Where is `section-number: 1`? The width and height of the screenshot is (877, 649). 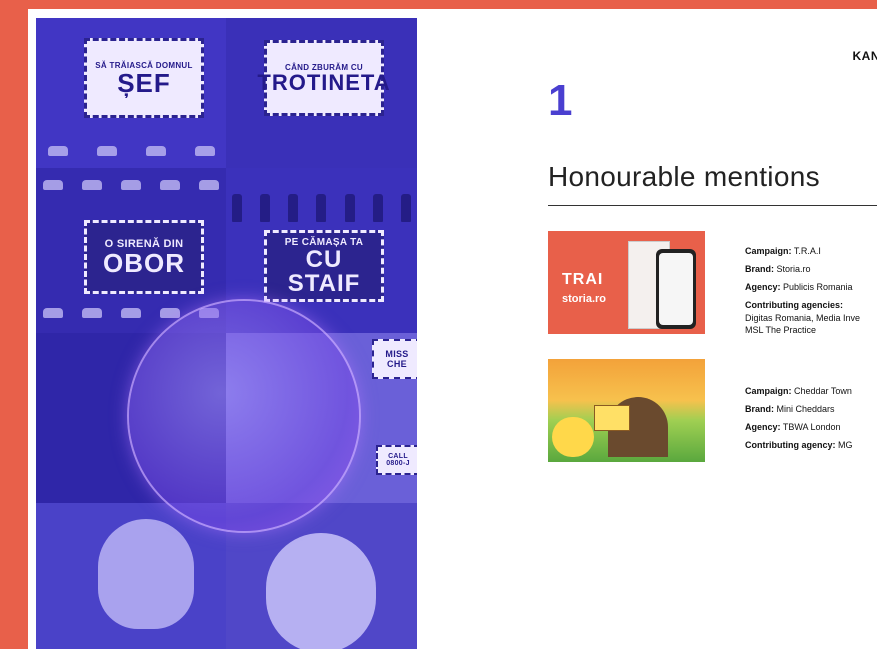
section-number: 1 is located at coordinates (560, 100).